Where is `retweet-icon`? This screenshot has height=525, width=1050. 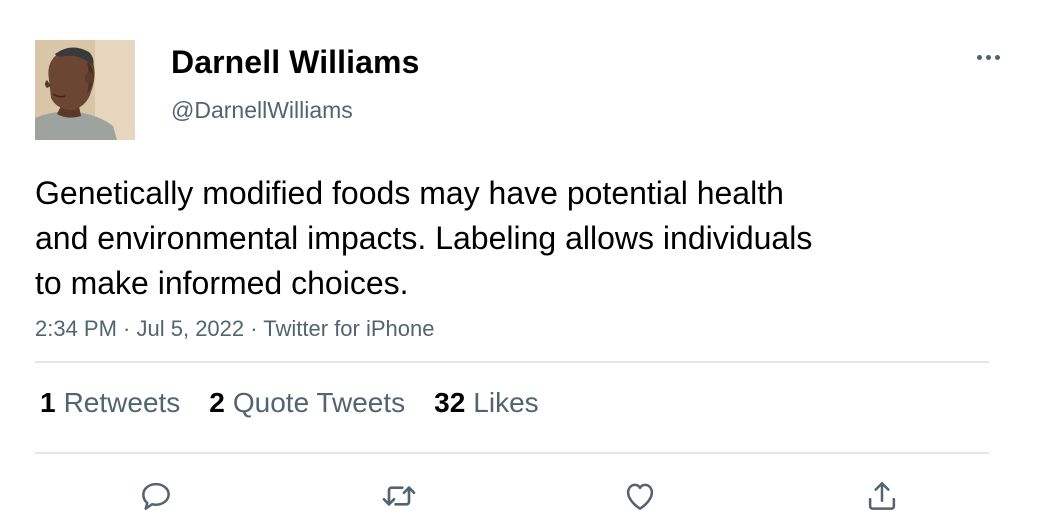
retweet-icon is located at coordinates (399, 496).